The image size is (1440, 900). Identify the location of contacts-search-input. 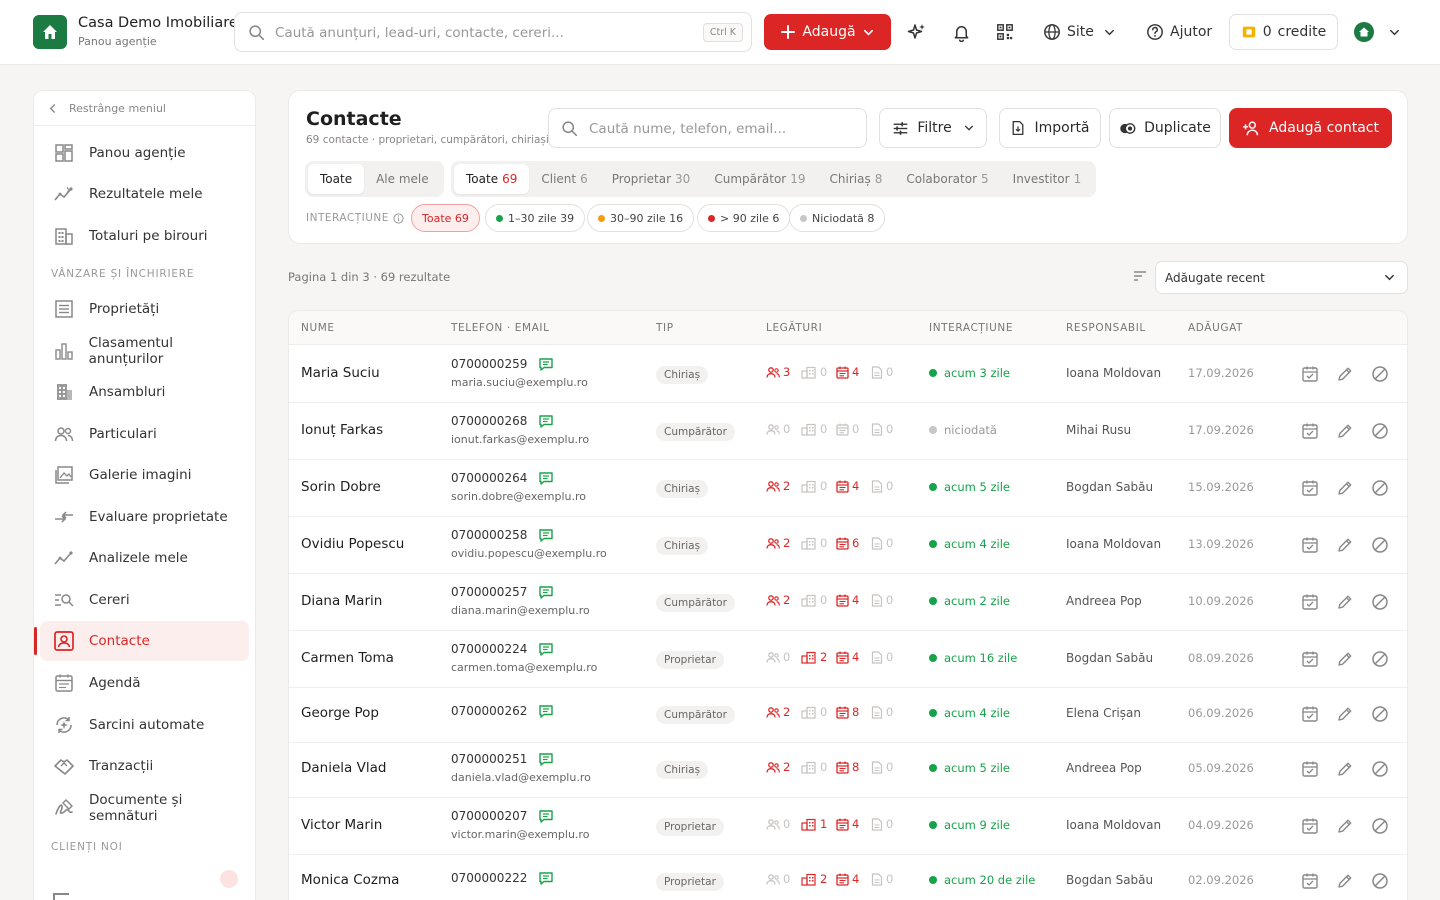
(719, 129).